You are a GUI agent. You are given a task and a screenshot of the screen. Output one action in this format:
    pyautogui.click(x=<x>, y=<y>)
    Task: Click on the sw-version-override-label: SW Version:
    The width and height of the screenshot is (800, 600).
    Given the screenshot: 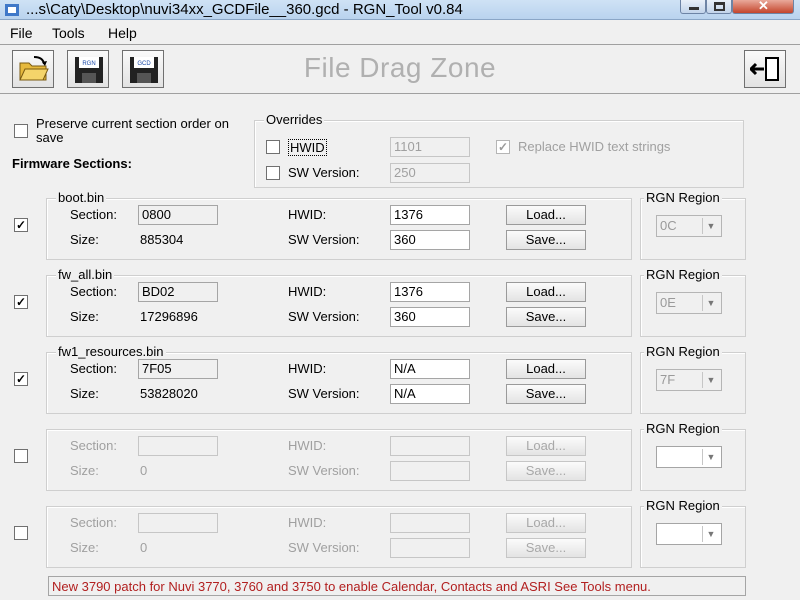 What is the action you would take?
    pyautogui.click(x=324, y=172)
    